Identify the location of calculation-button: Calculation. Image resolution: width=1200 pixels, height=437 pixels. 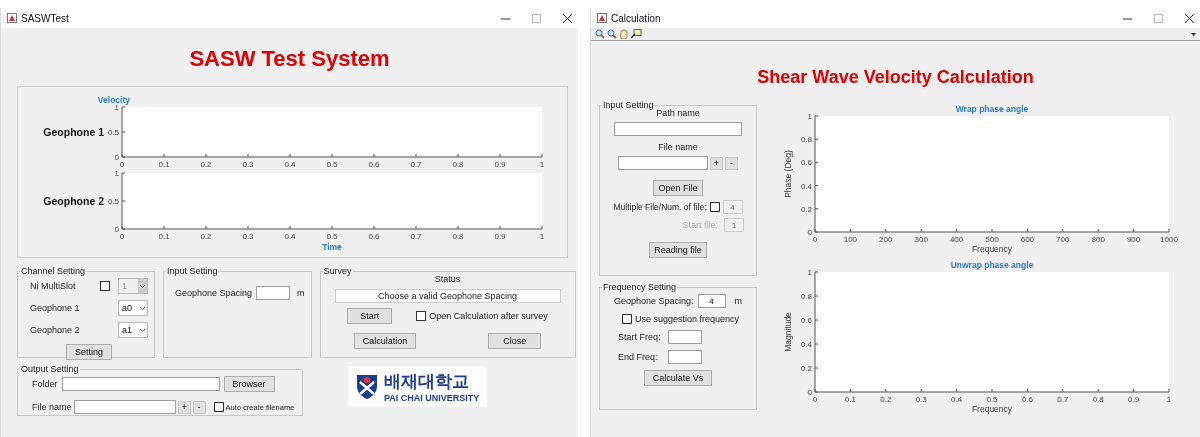
(385, 341).